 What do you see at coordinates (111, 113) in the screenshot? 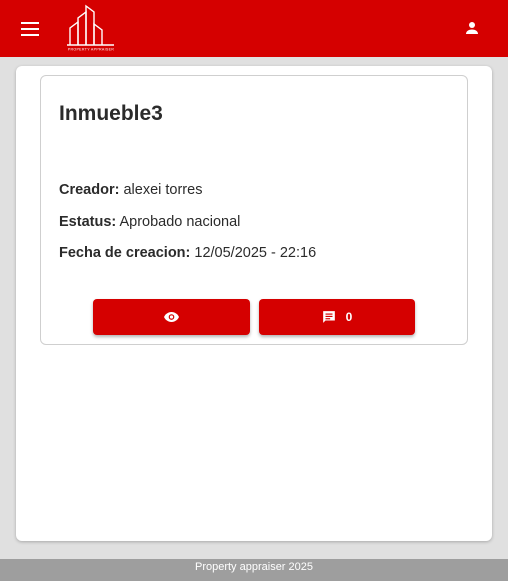
I see `property-title: Inmueble3` at bounding box center [111, 113].